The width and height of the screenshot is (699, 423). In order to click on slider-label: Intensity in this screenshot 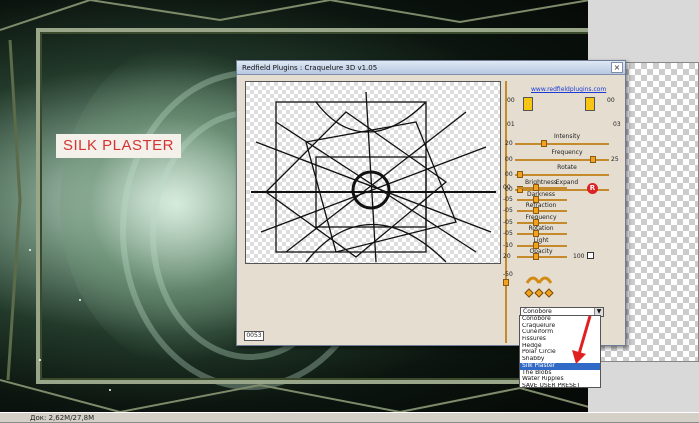, I will do `click(567, 136)`.